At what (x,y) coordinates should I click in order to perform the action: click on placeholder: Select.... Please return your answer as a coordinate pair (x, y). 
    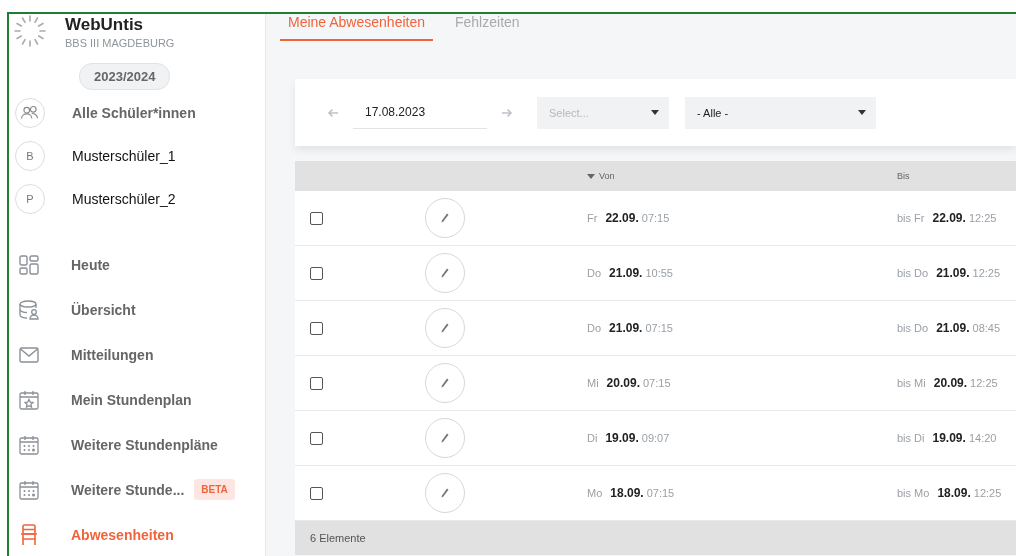
    Looking at the image, I should click on (569, 112).